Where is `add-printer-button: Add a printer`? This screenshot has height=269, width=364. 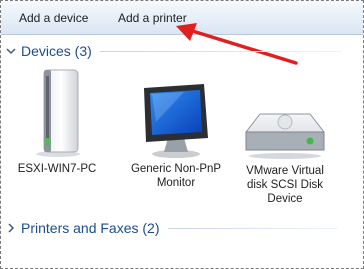 add-printer-button: Add a printer is located at coordinates (152, 18).